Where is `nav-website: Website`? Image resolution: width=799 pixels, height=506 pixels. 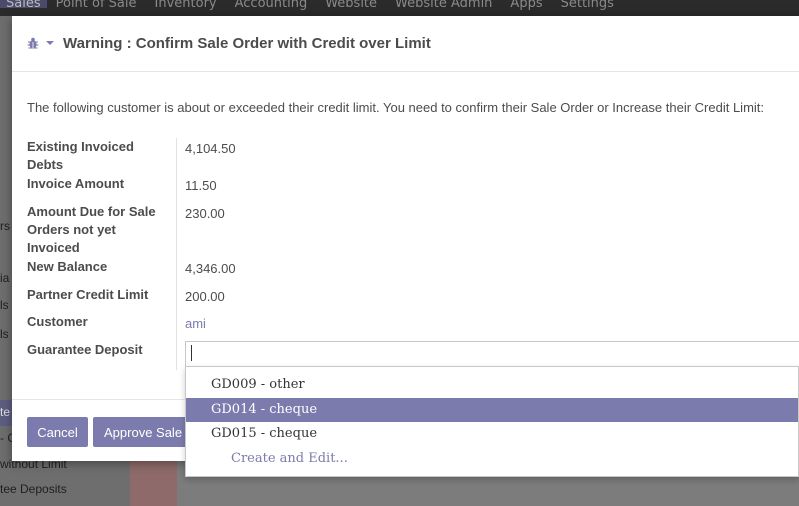
nav-website: Website is located at coordinates (351, 5).